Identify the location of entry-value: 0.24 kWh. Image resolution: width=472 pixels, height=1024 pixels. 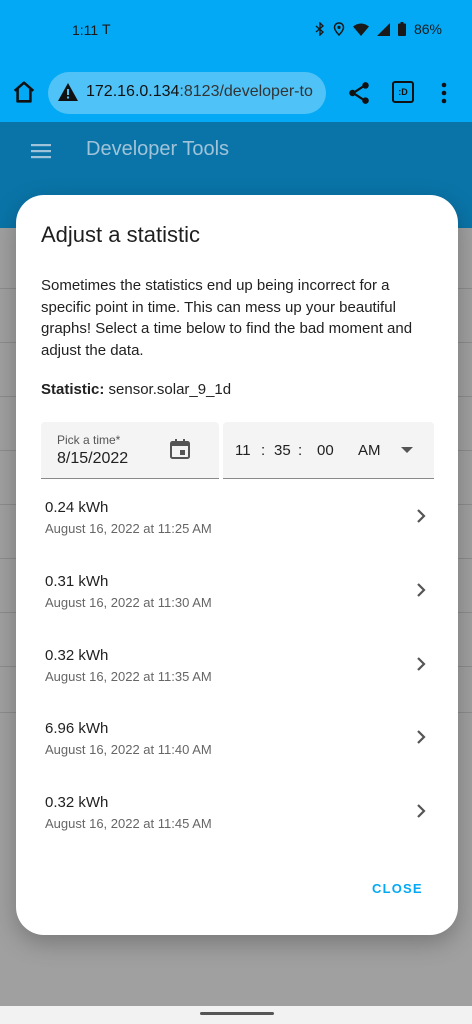
(77, 507).